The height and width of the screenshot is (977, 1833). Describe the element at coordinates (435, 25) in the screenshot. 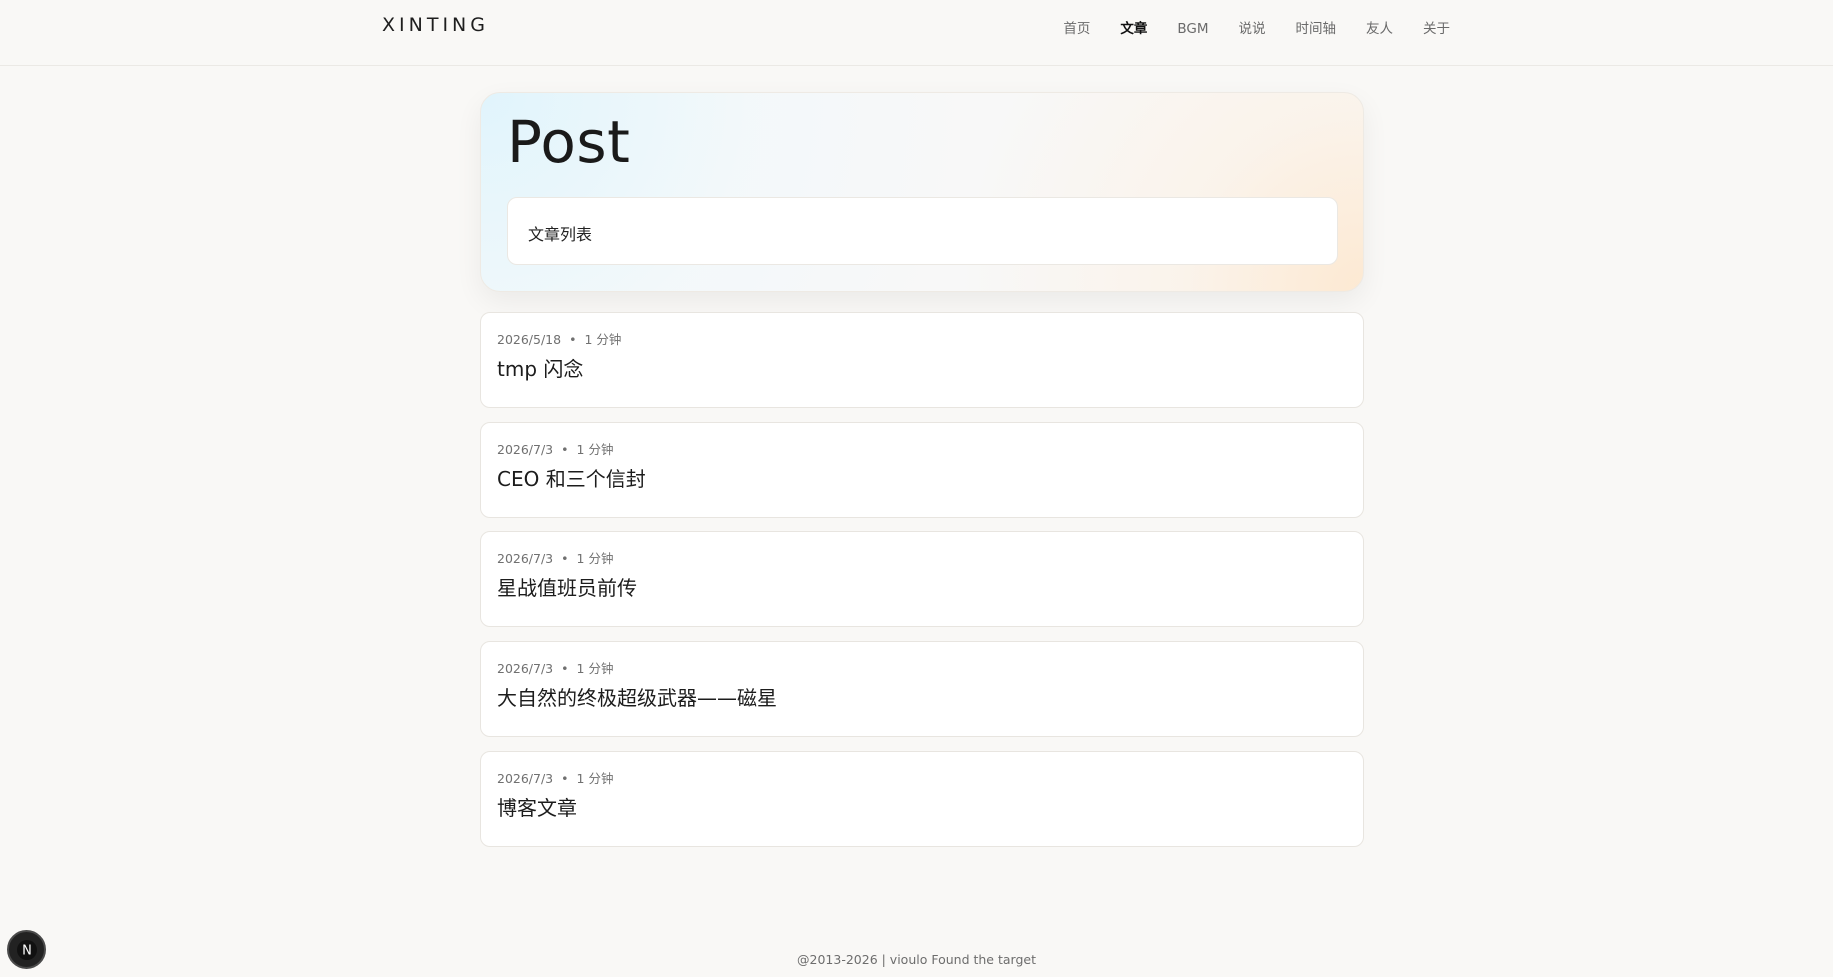

I see `site-logo-text: XINTING` at that location.